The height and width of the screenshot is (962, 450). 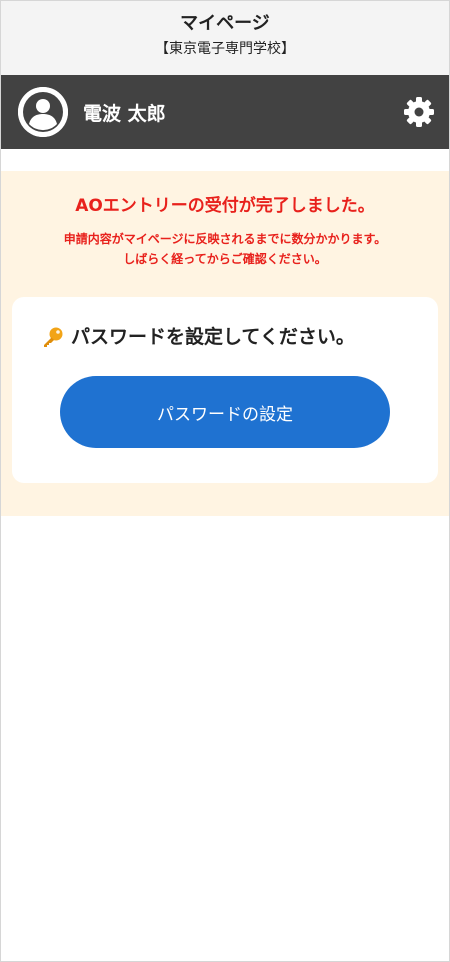 I want to click on key-icon, so click(x=53, y=337).